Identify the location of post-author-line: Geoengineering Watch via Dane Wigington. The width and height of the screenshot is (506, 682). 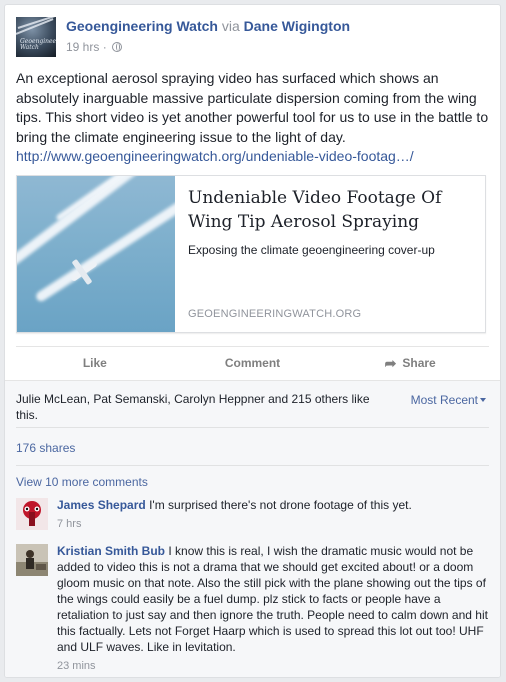
(208, 26).